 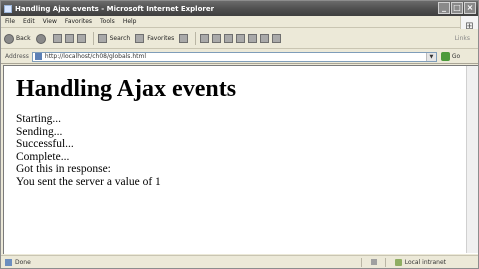 I want to click on discuss-icon, so click(x=253, y=38).